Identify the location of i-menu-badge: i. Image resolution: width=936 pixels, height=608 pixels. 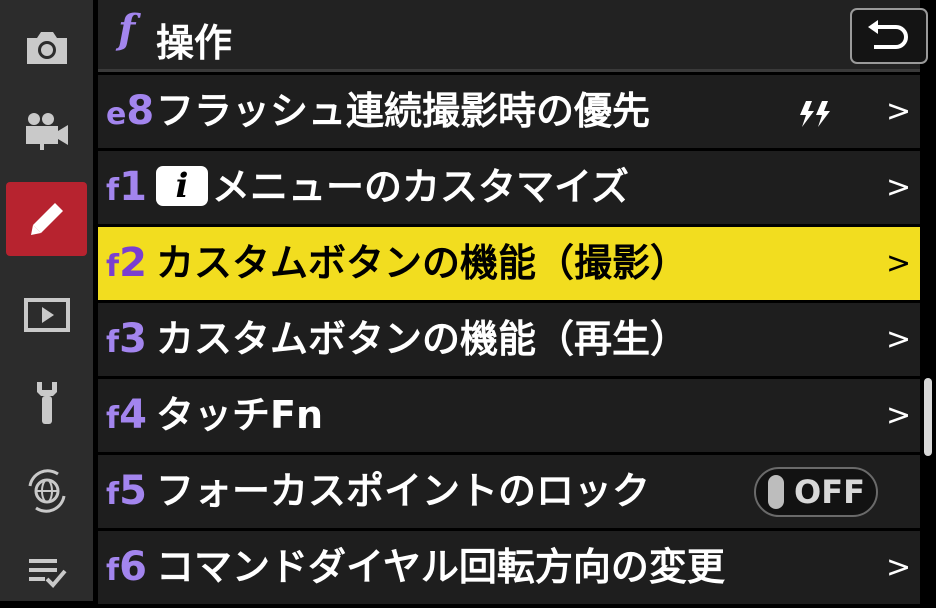
(182, 185).